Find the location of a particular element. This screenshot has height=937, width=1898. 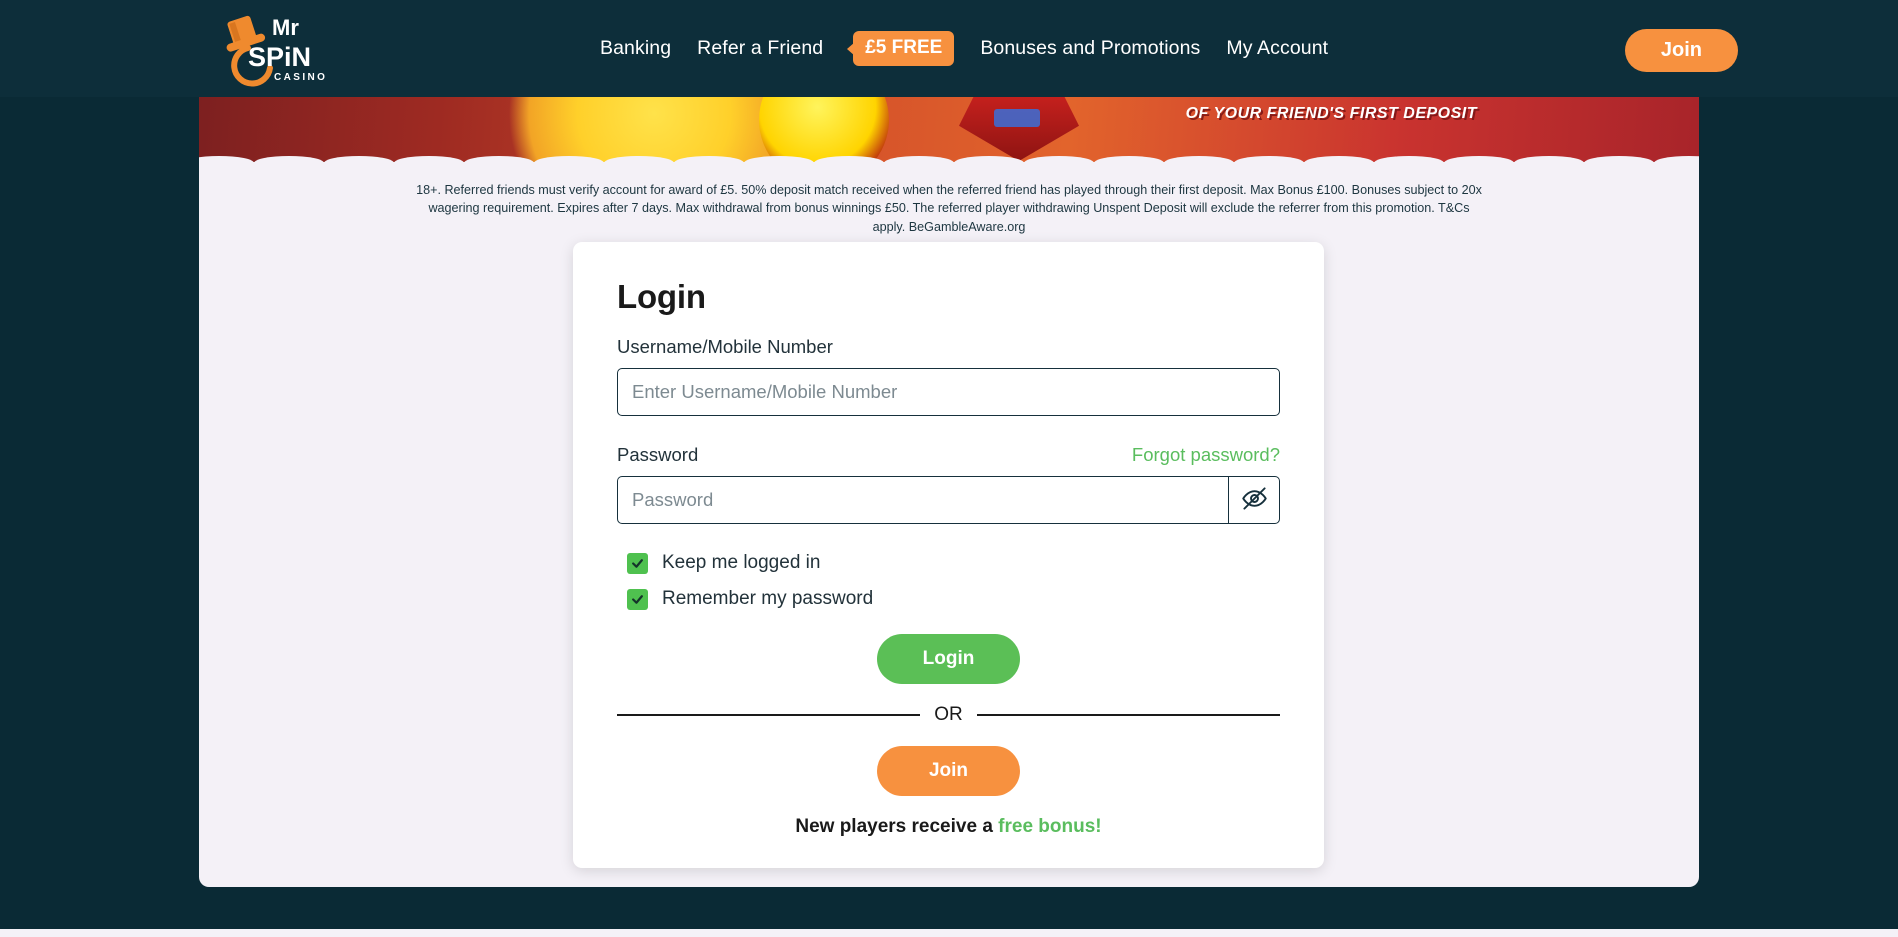

forgot-password-link: Forgot password? is located at coordinates (1206, 455).